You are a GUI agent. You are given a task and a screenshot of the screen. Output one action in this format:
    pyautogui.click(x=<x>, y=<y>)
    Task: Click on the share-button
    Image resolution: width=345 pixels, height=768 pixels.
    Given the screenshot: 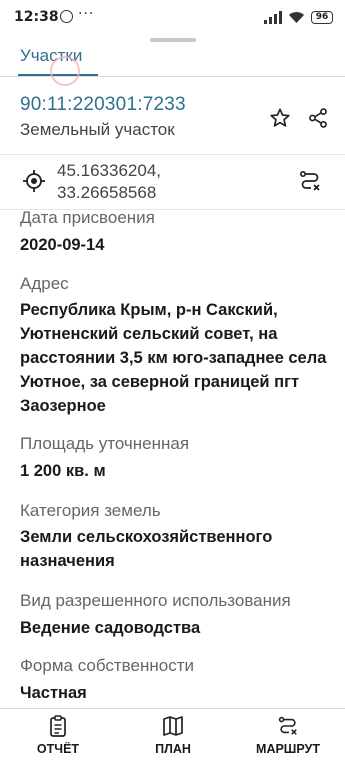 What is the action you would take?
    pyautogui.click(x=318, y=118)
    